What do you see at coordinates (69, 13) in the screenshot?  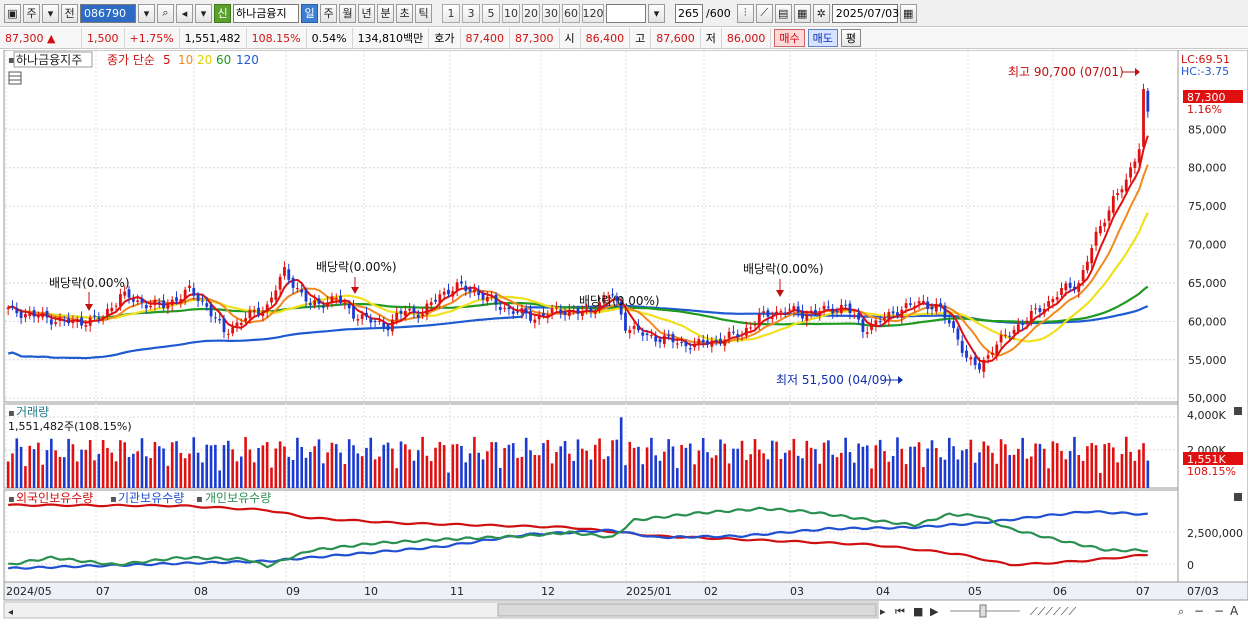 I see `prev-button: 전` at bounding box center [69, 13].